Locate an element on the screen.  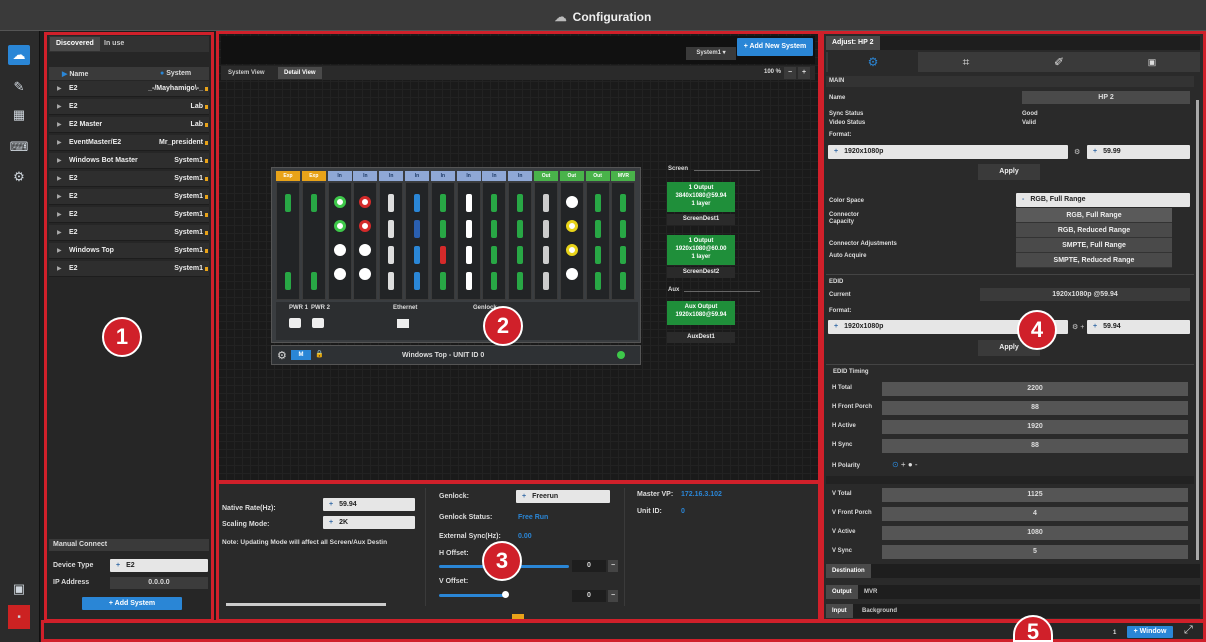
table-row: ▶ E2 Lab is located at coordinates (129, 107).